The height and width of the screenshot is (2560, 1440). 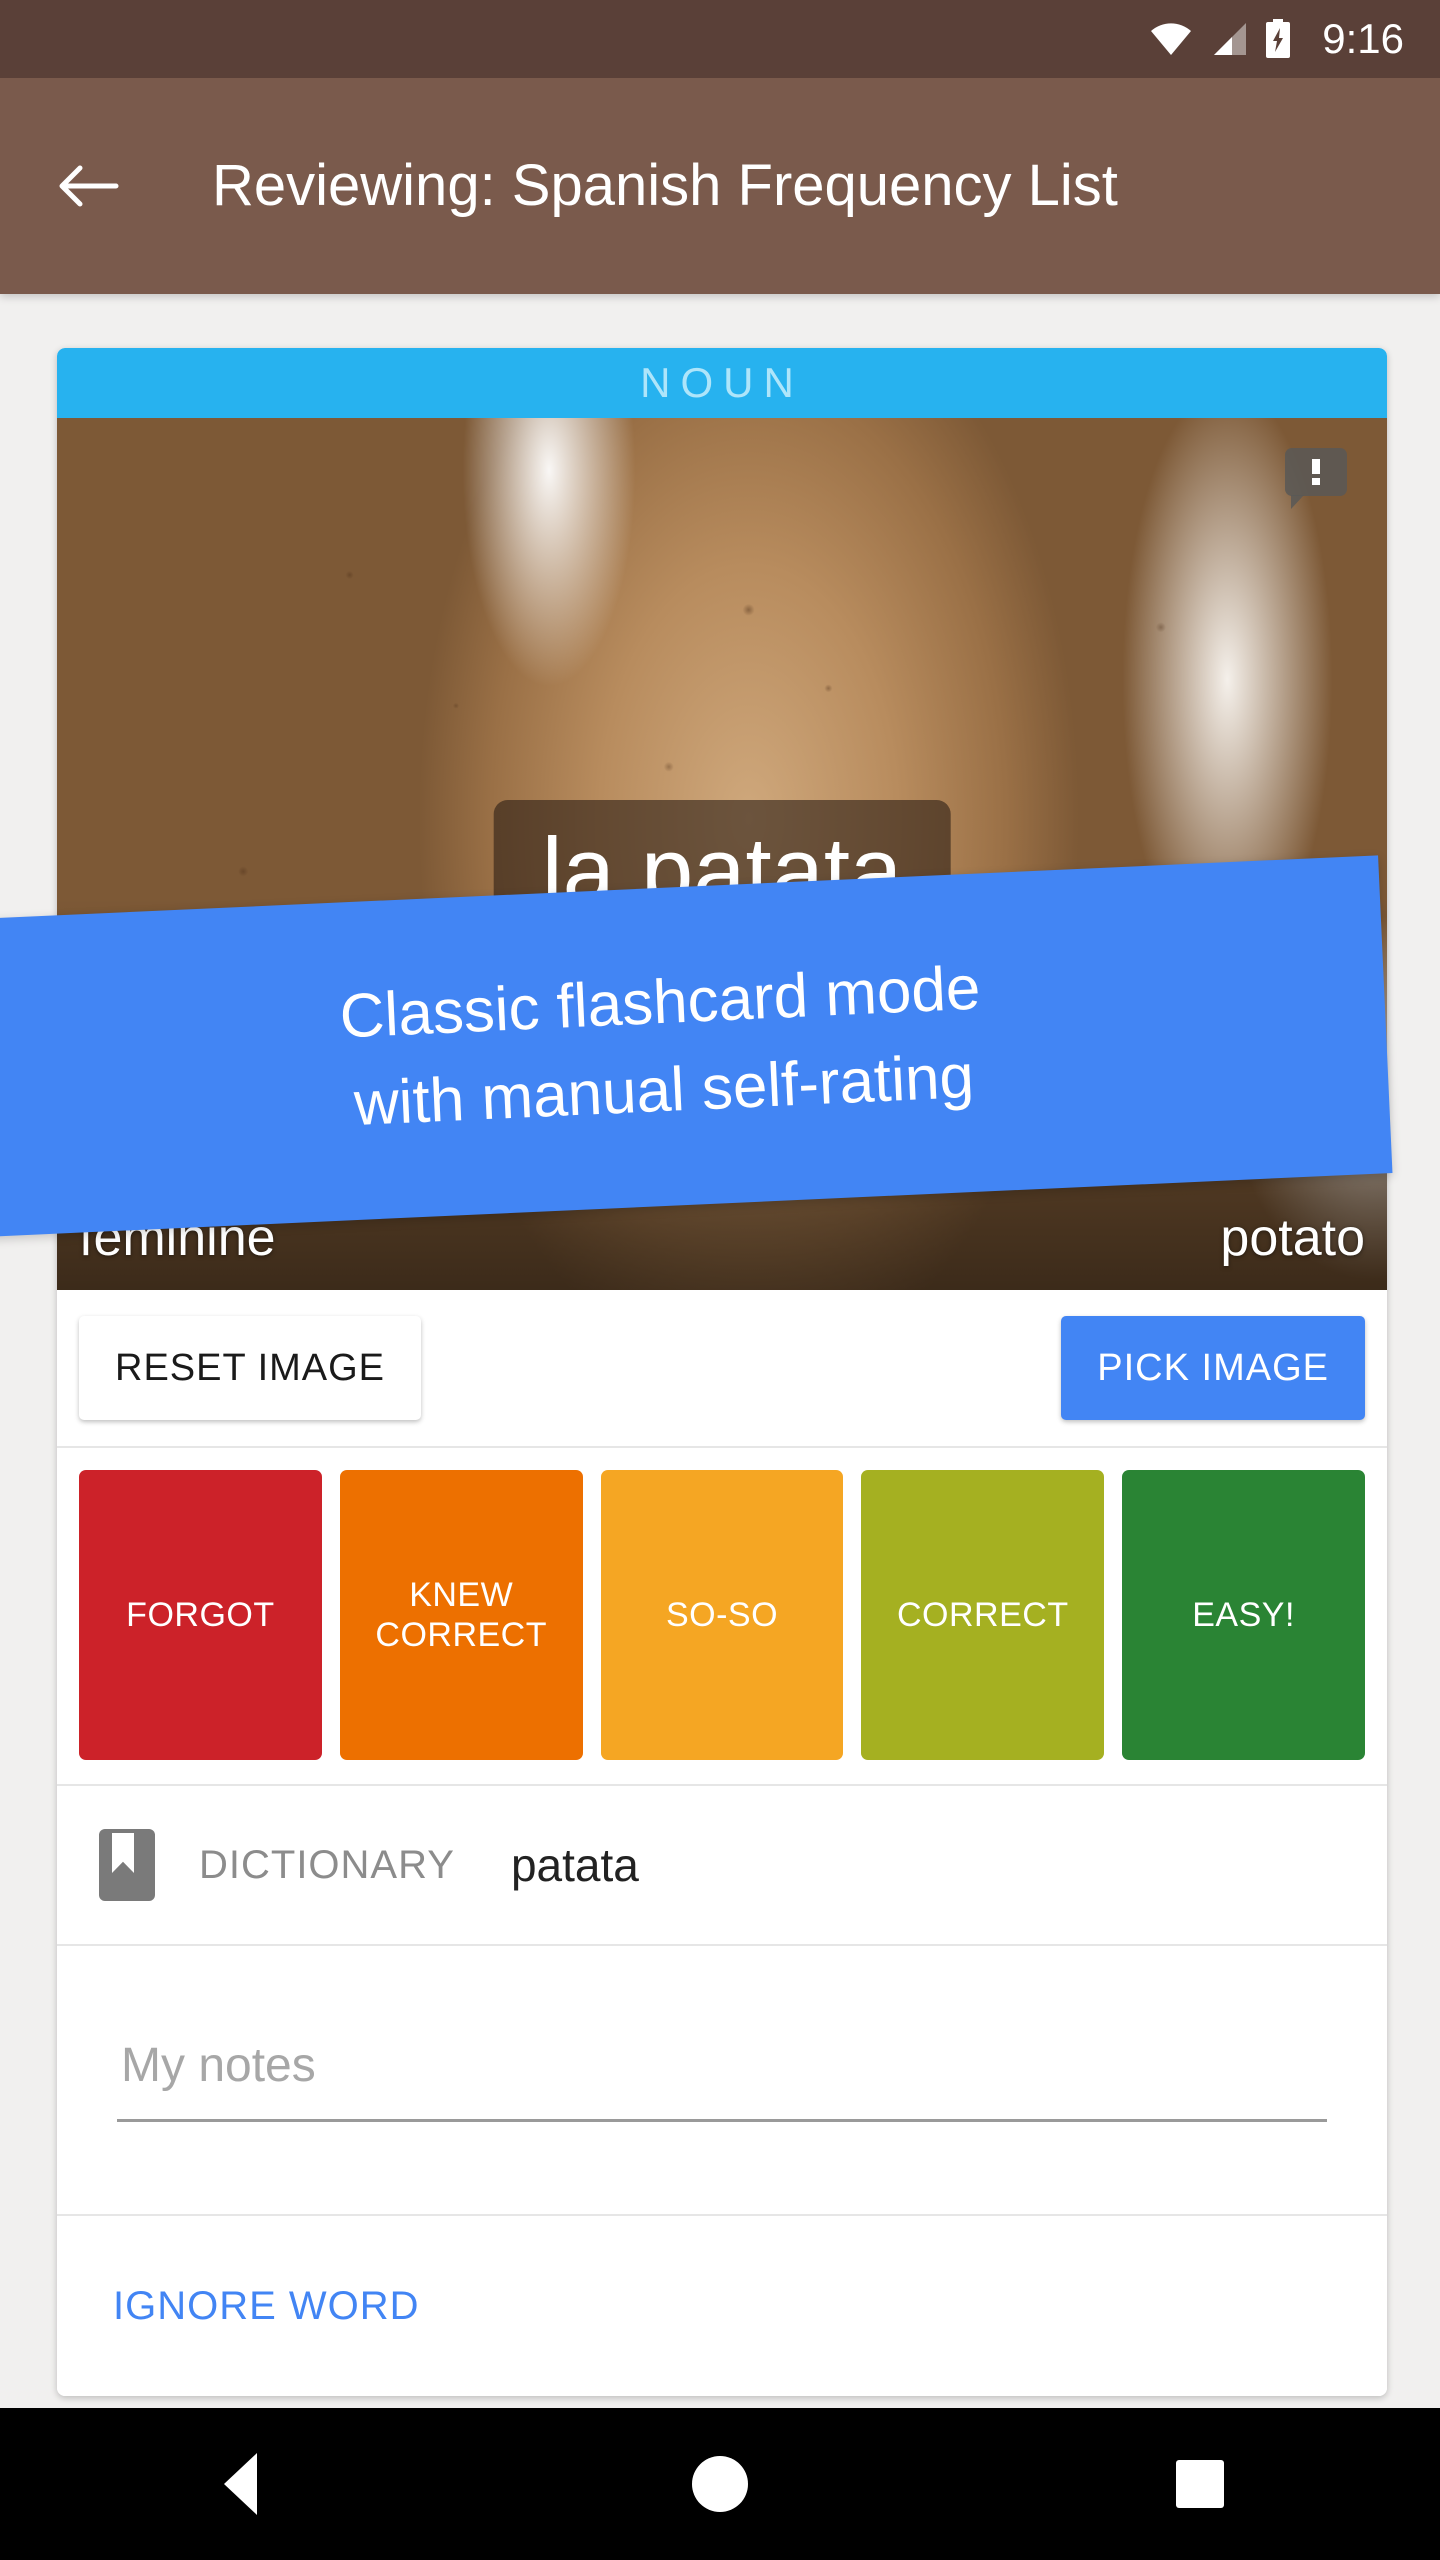 I want to click on image-actions-row: RESET IMAGE PICK IMAGE, so click(x=722, y=1369).